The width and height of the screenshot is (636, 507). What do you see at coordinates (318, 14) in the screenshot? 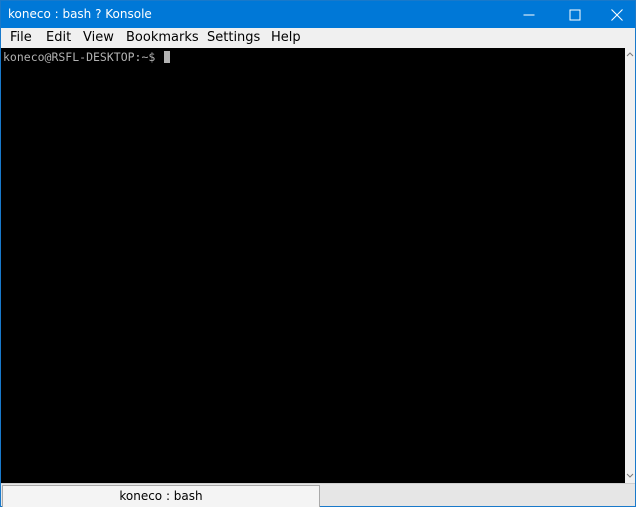
I see `title-bar: koneco : bash ? Konsole` at bounding box center [318, 14].